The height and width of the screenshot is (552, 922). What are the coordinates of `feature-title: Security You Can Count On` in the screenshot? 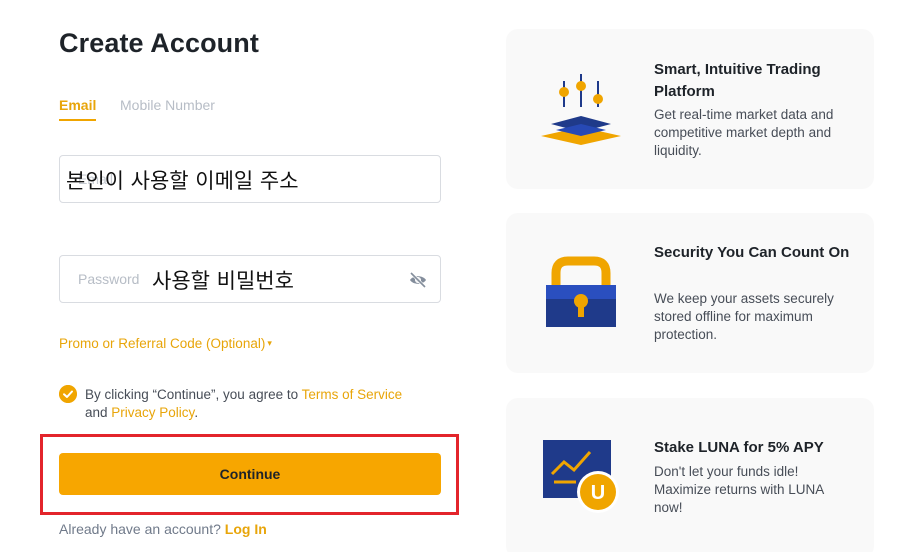 It's located at (752, 252).